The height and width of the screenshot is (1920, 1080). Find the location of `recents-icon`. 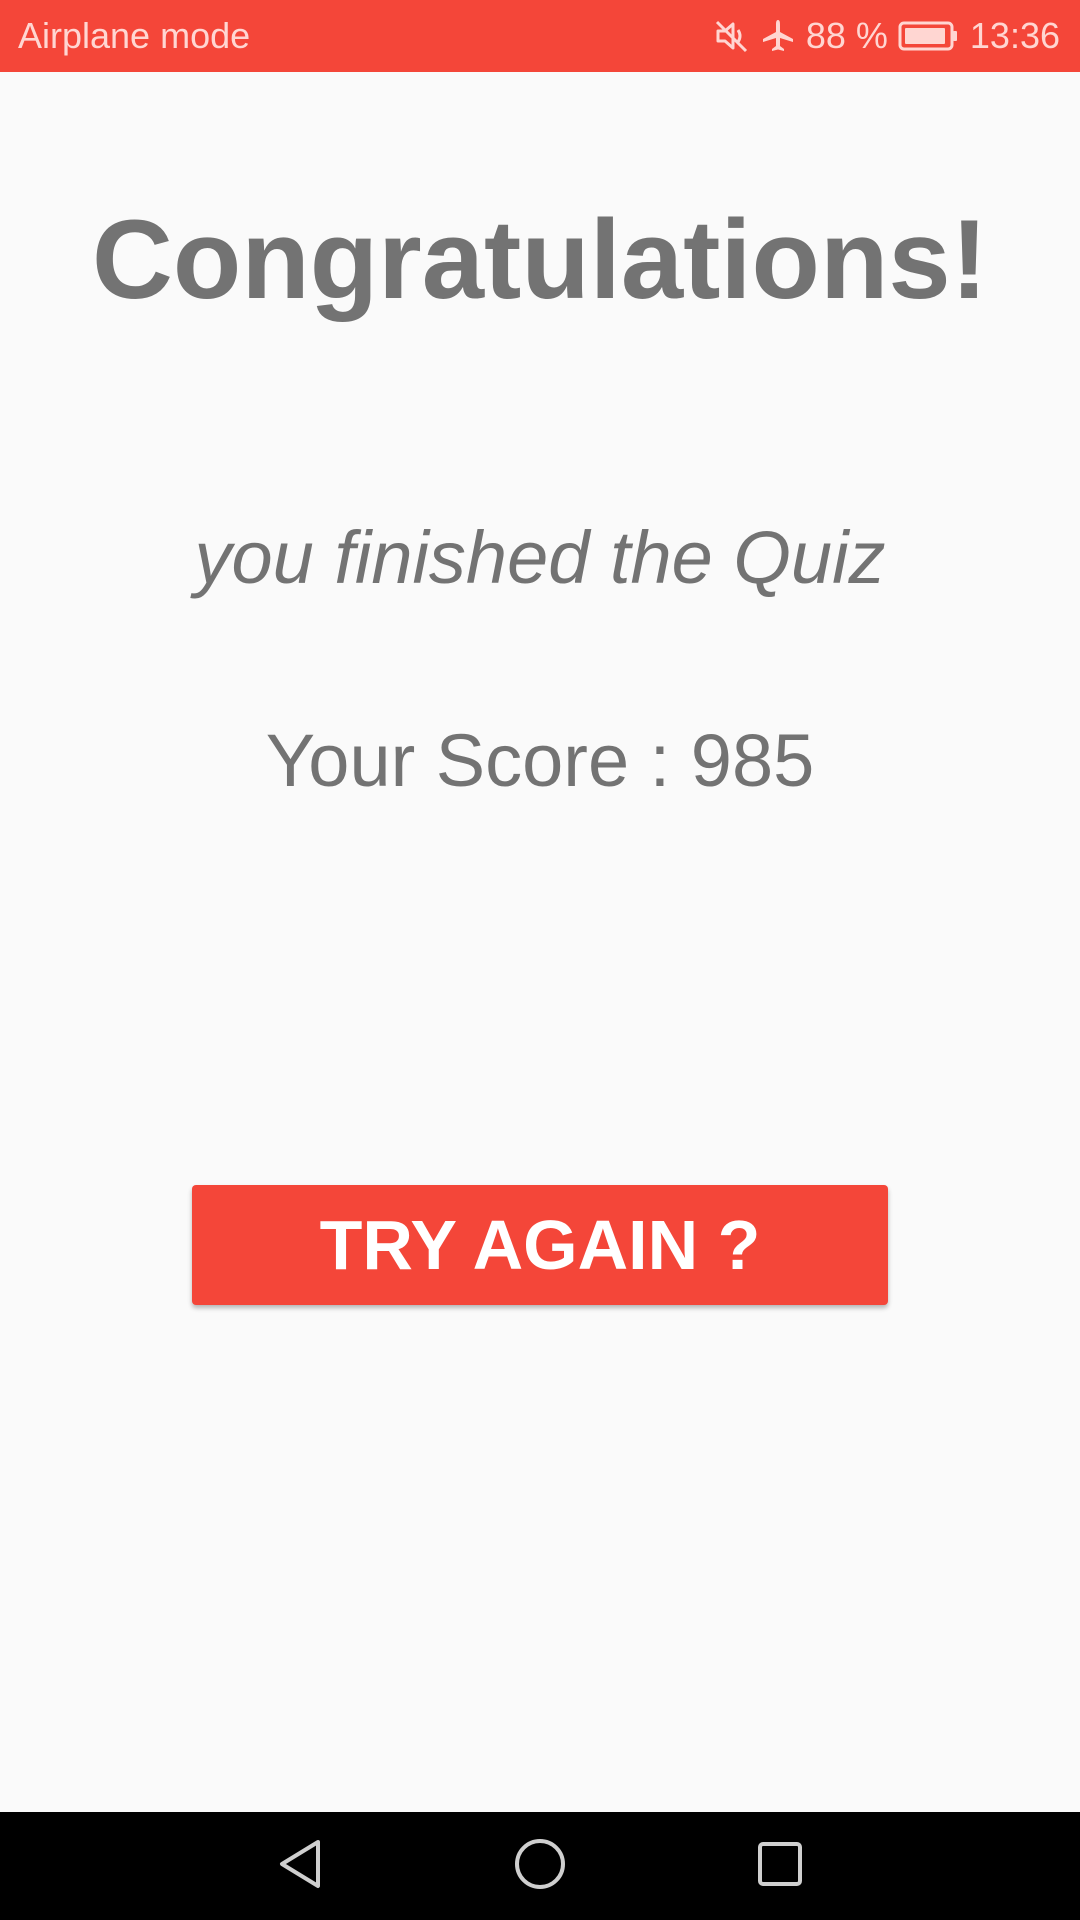

recents-icon is located at coordinates (780, 1866).